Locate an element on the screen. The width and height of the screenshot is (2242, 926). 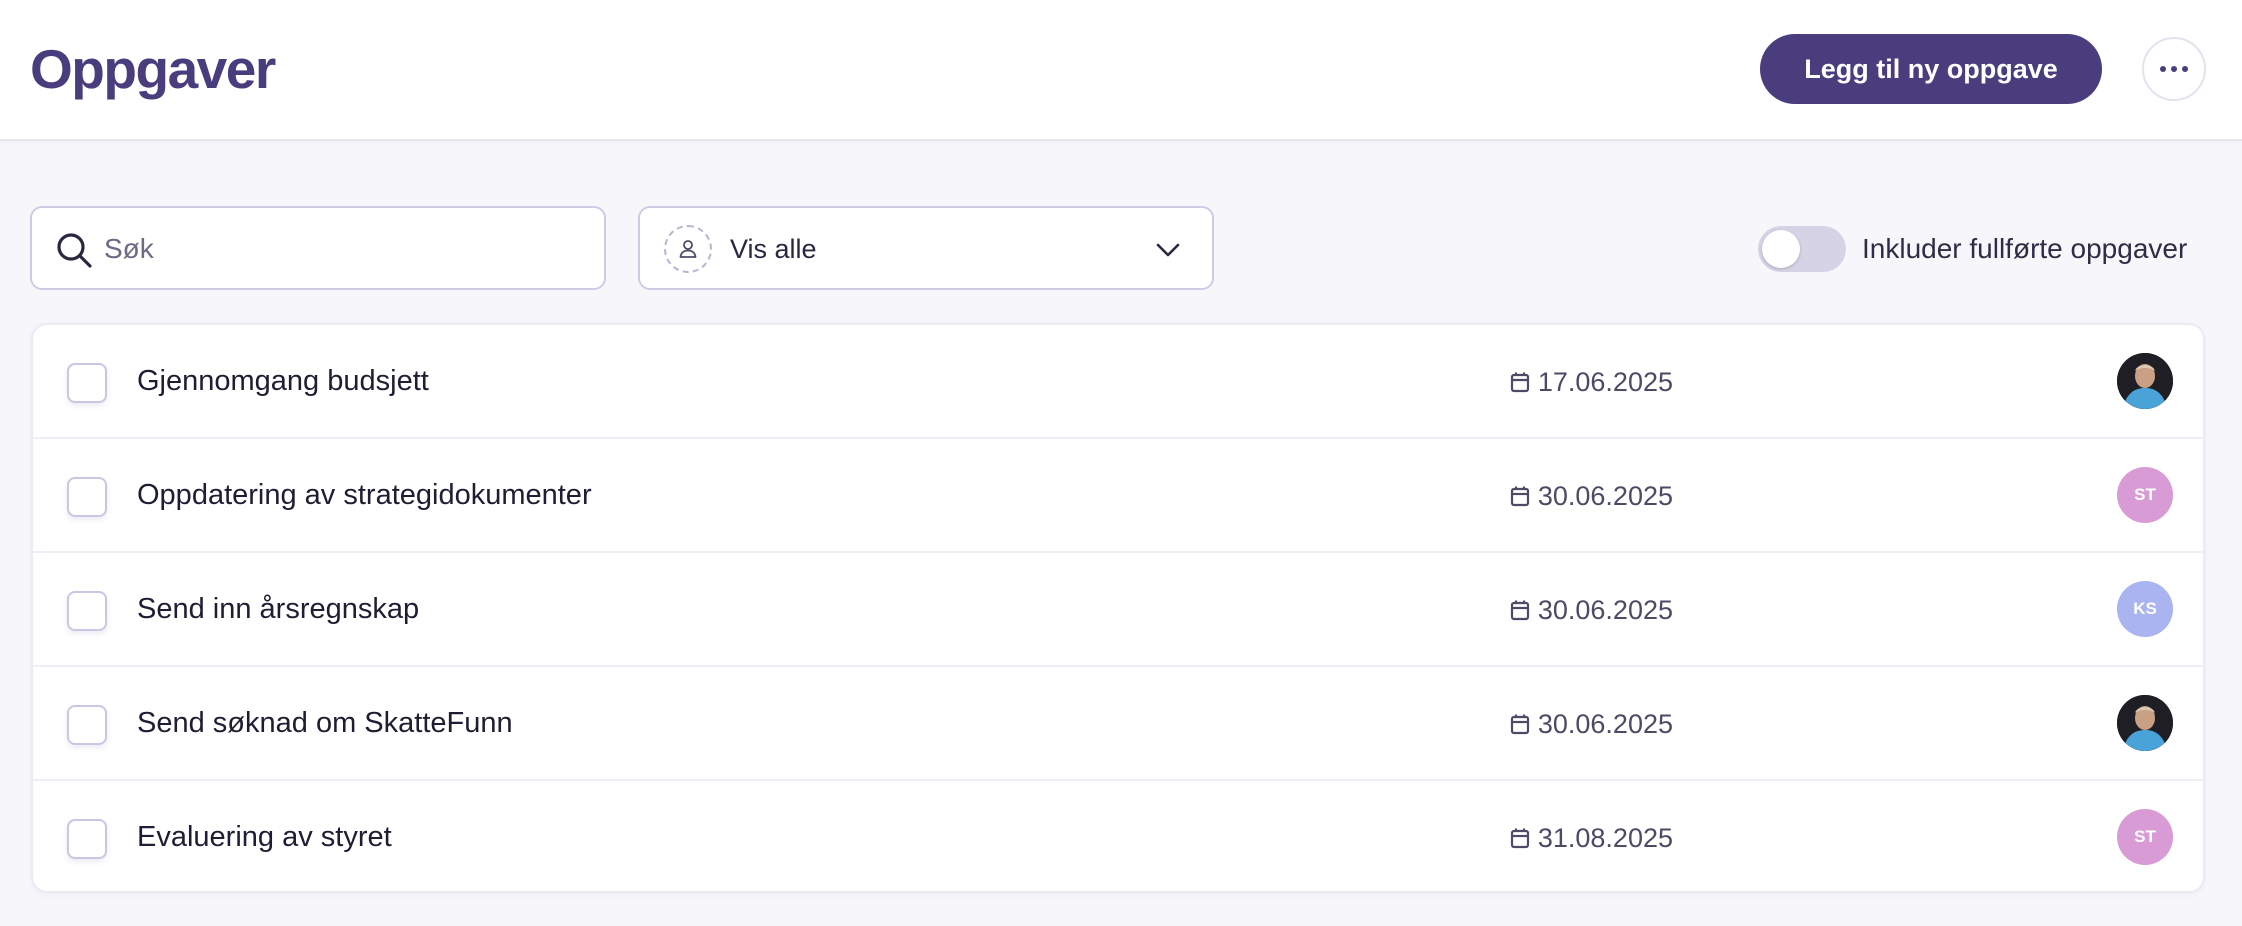
more-options-button is located at coordinates (2174, 69).